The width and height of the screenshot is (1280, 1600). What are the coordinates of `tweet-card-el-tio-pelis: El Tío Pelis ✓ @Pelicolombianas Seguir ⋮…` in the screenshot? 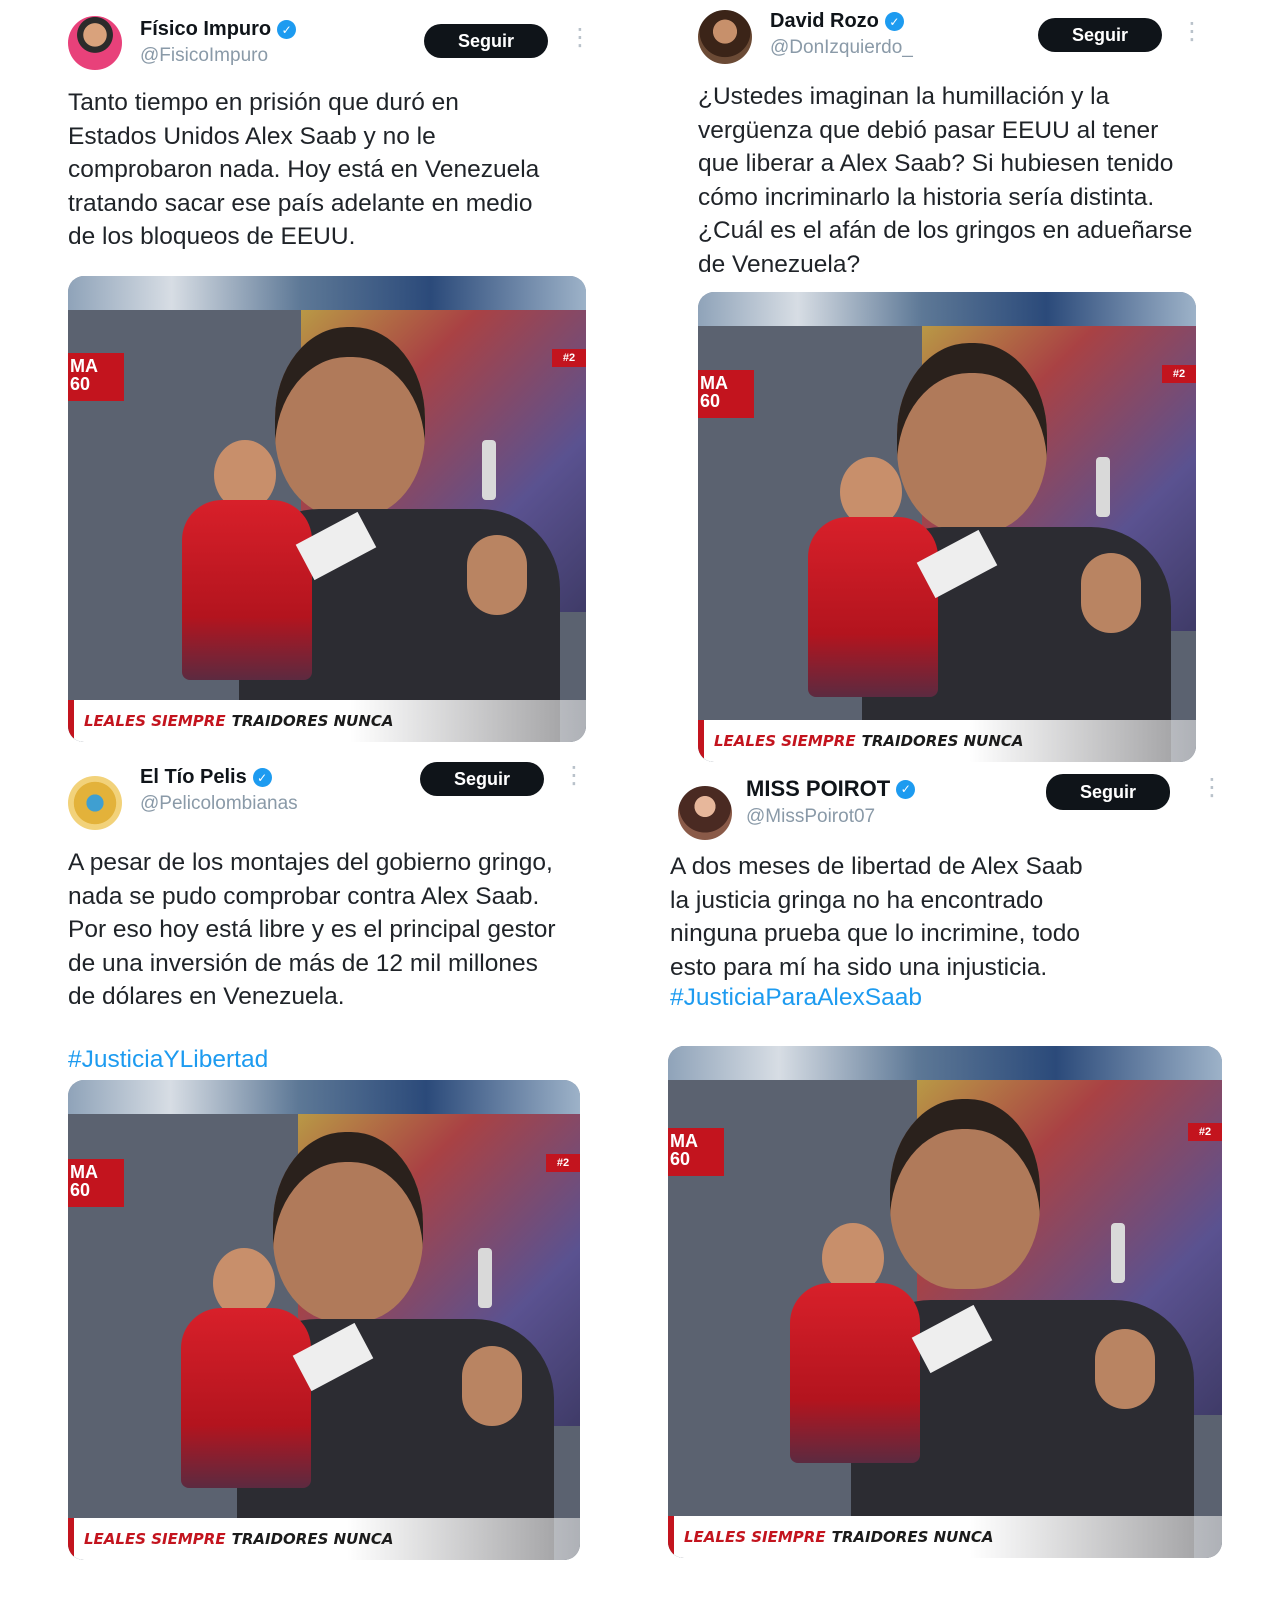 It's located at (340, 918).